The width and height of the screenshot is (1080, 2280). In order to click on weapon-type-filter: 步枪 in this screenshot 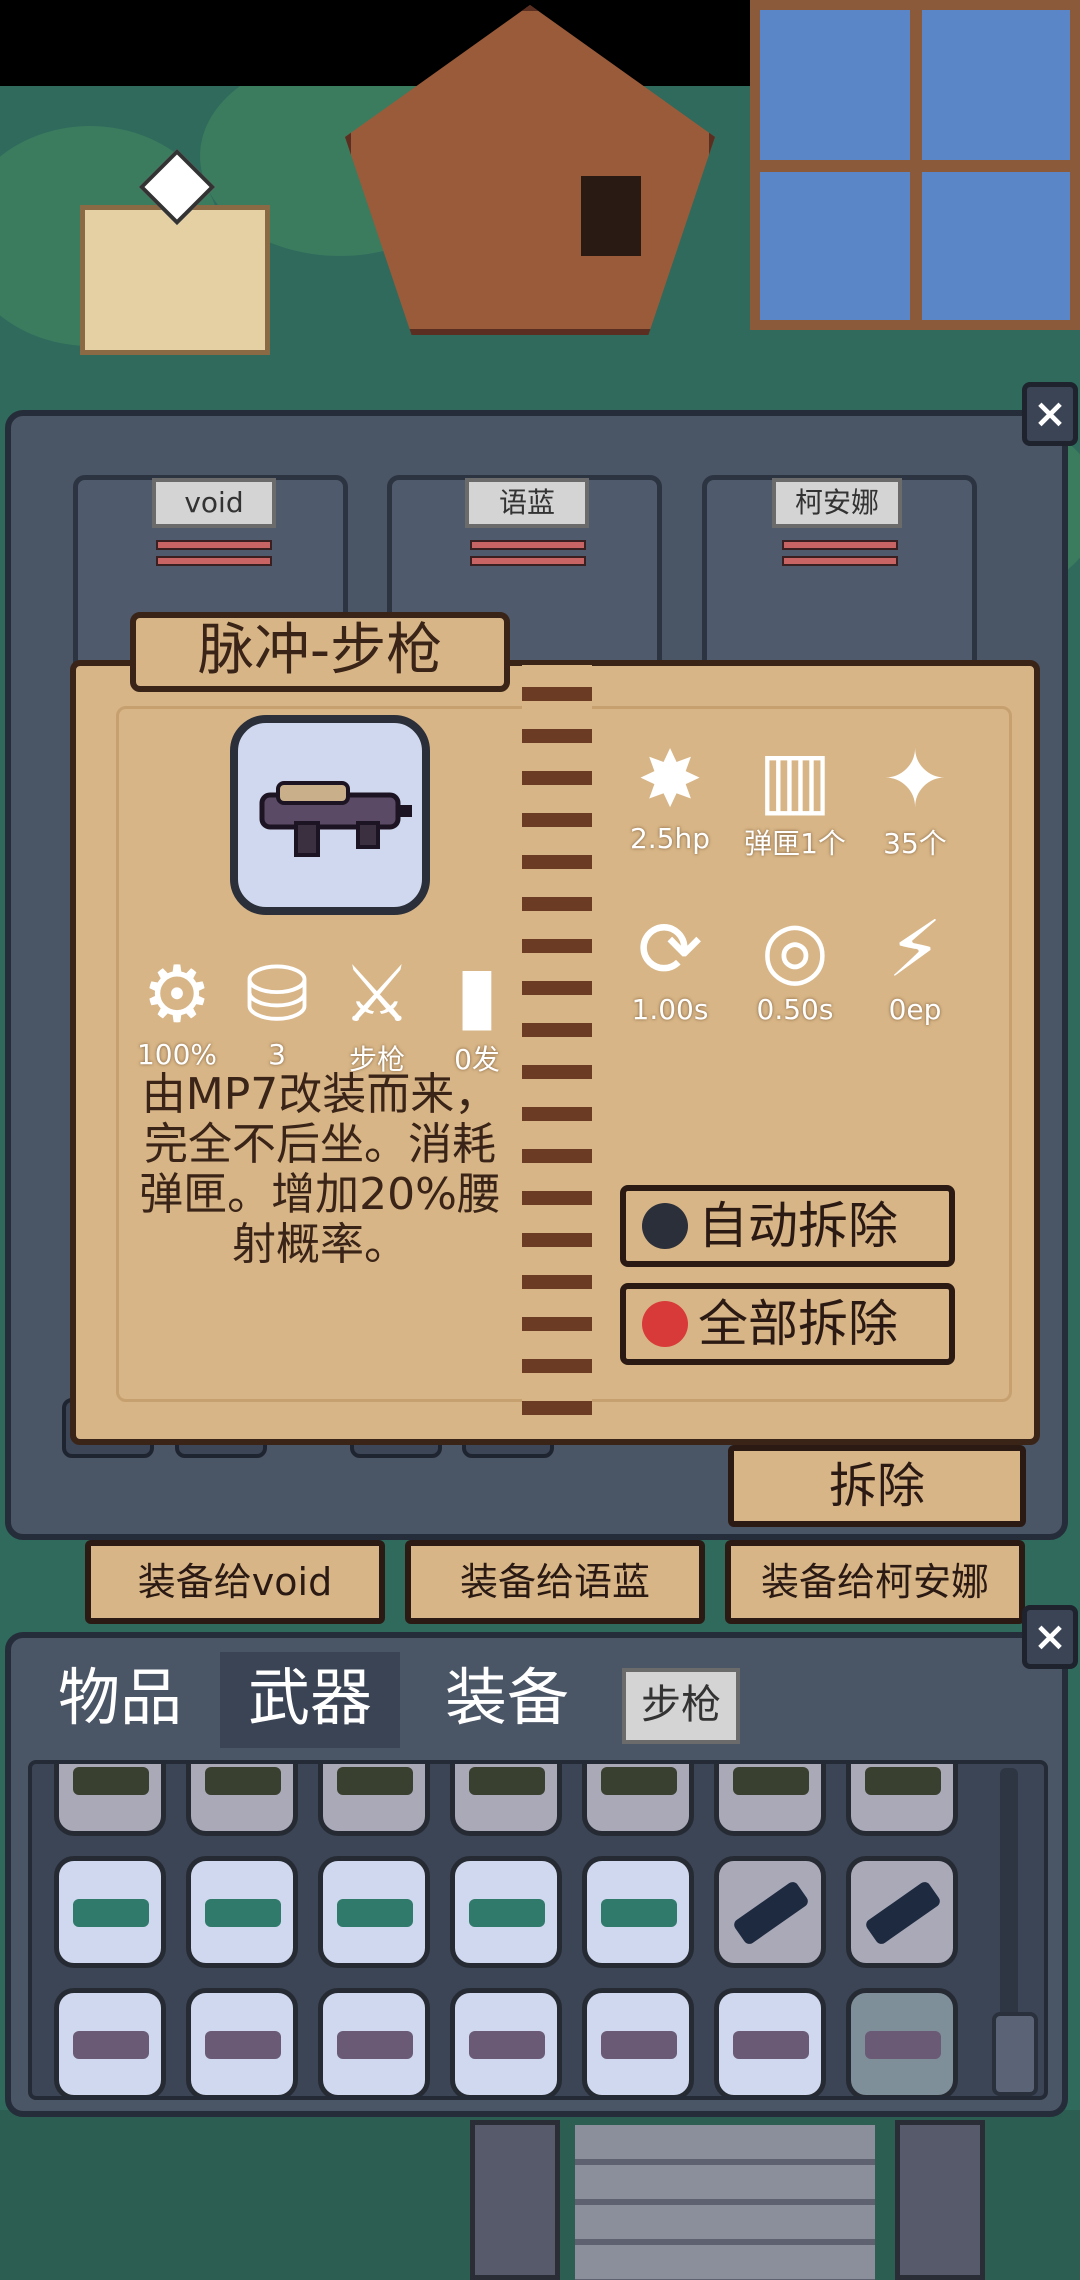, I will do `click(681, 1706)`.